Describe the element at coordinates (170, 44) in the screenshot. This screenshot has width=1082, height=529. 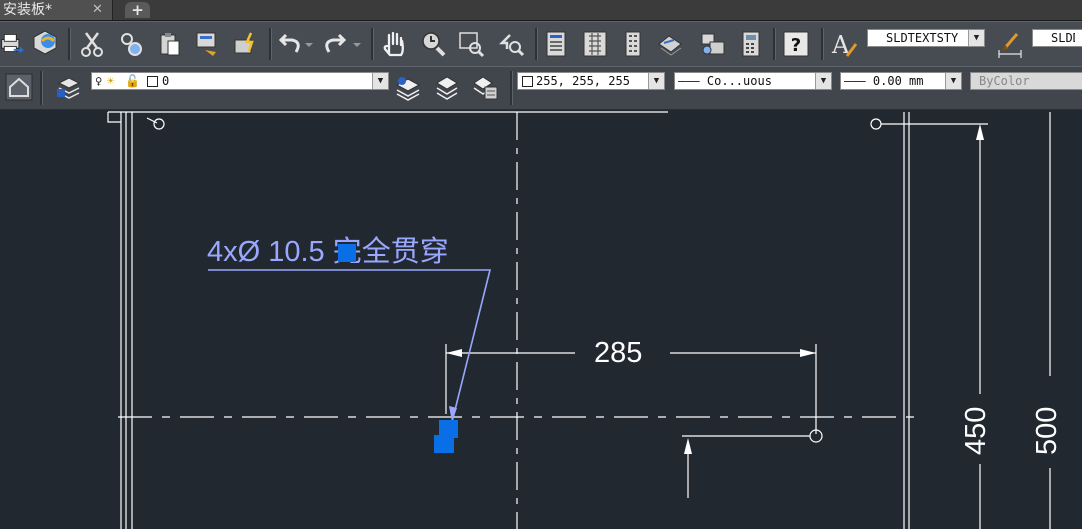
I see `paste-icon` at that location.